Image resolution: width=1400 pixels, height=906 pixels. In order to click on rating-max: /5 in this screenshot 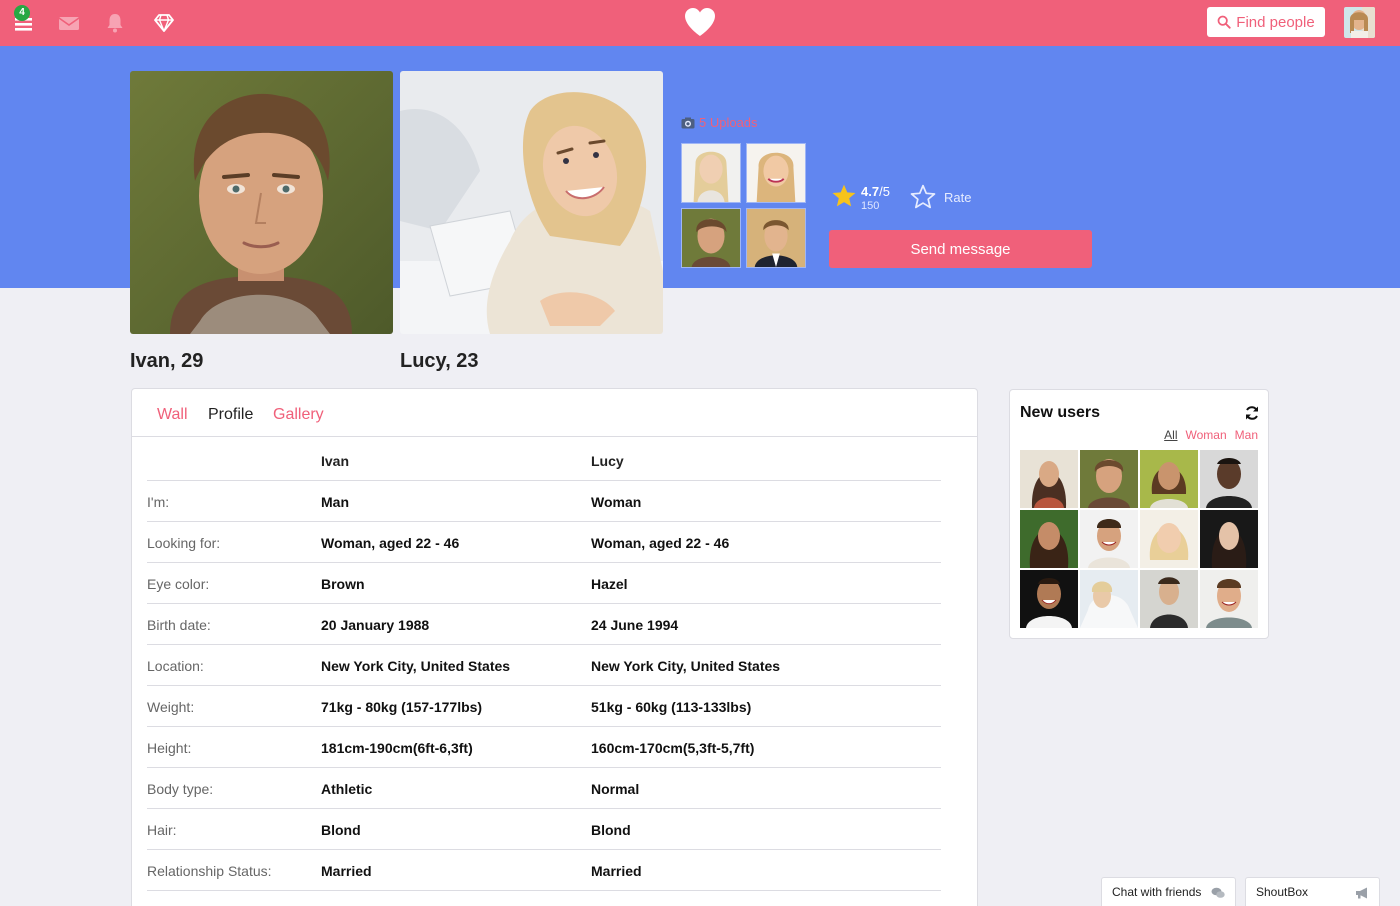, I will do `click(884, 191)`.